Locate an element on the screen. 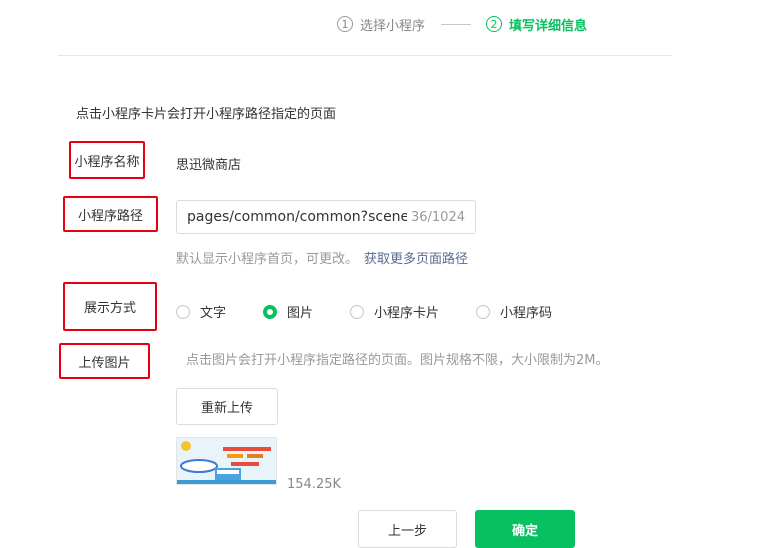 The image size is (774, 548). label-display-mode: 展示方式 is located at coordinates (109, 308).